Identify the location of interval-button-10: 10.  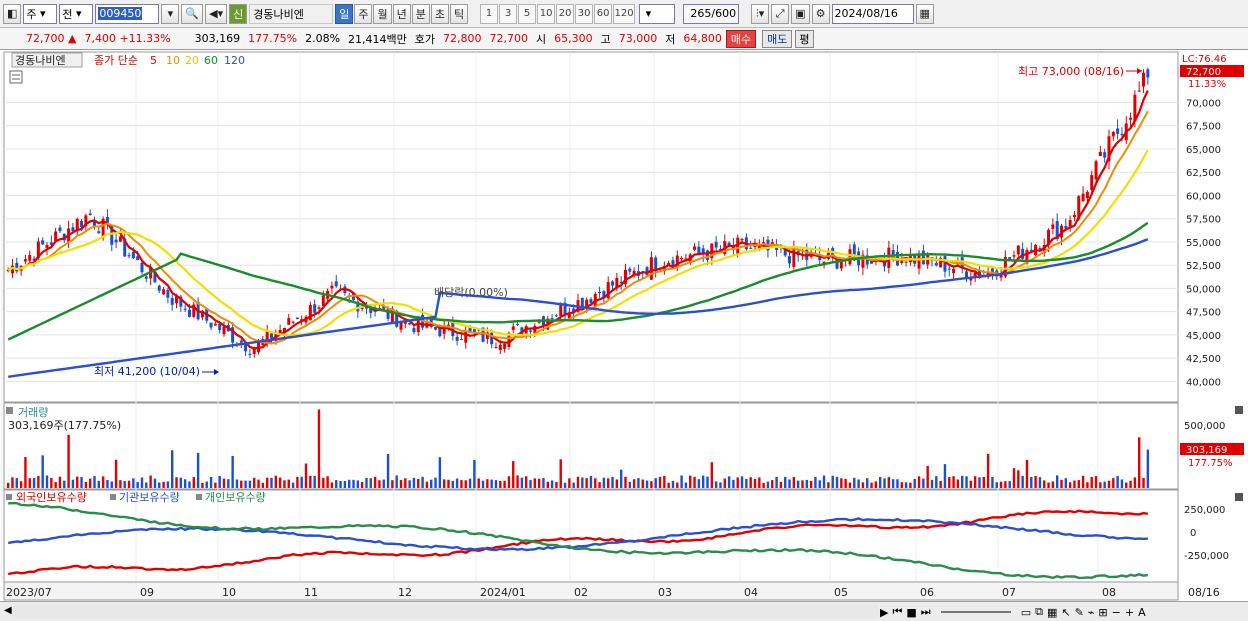
(546, 13).